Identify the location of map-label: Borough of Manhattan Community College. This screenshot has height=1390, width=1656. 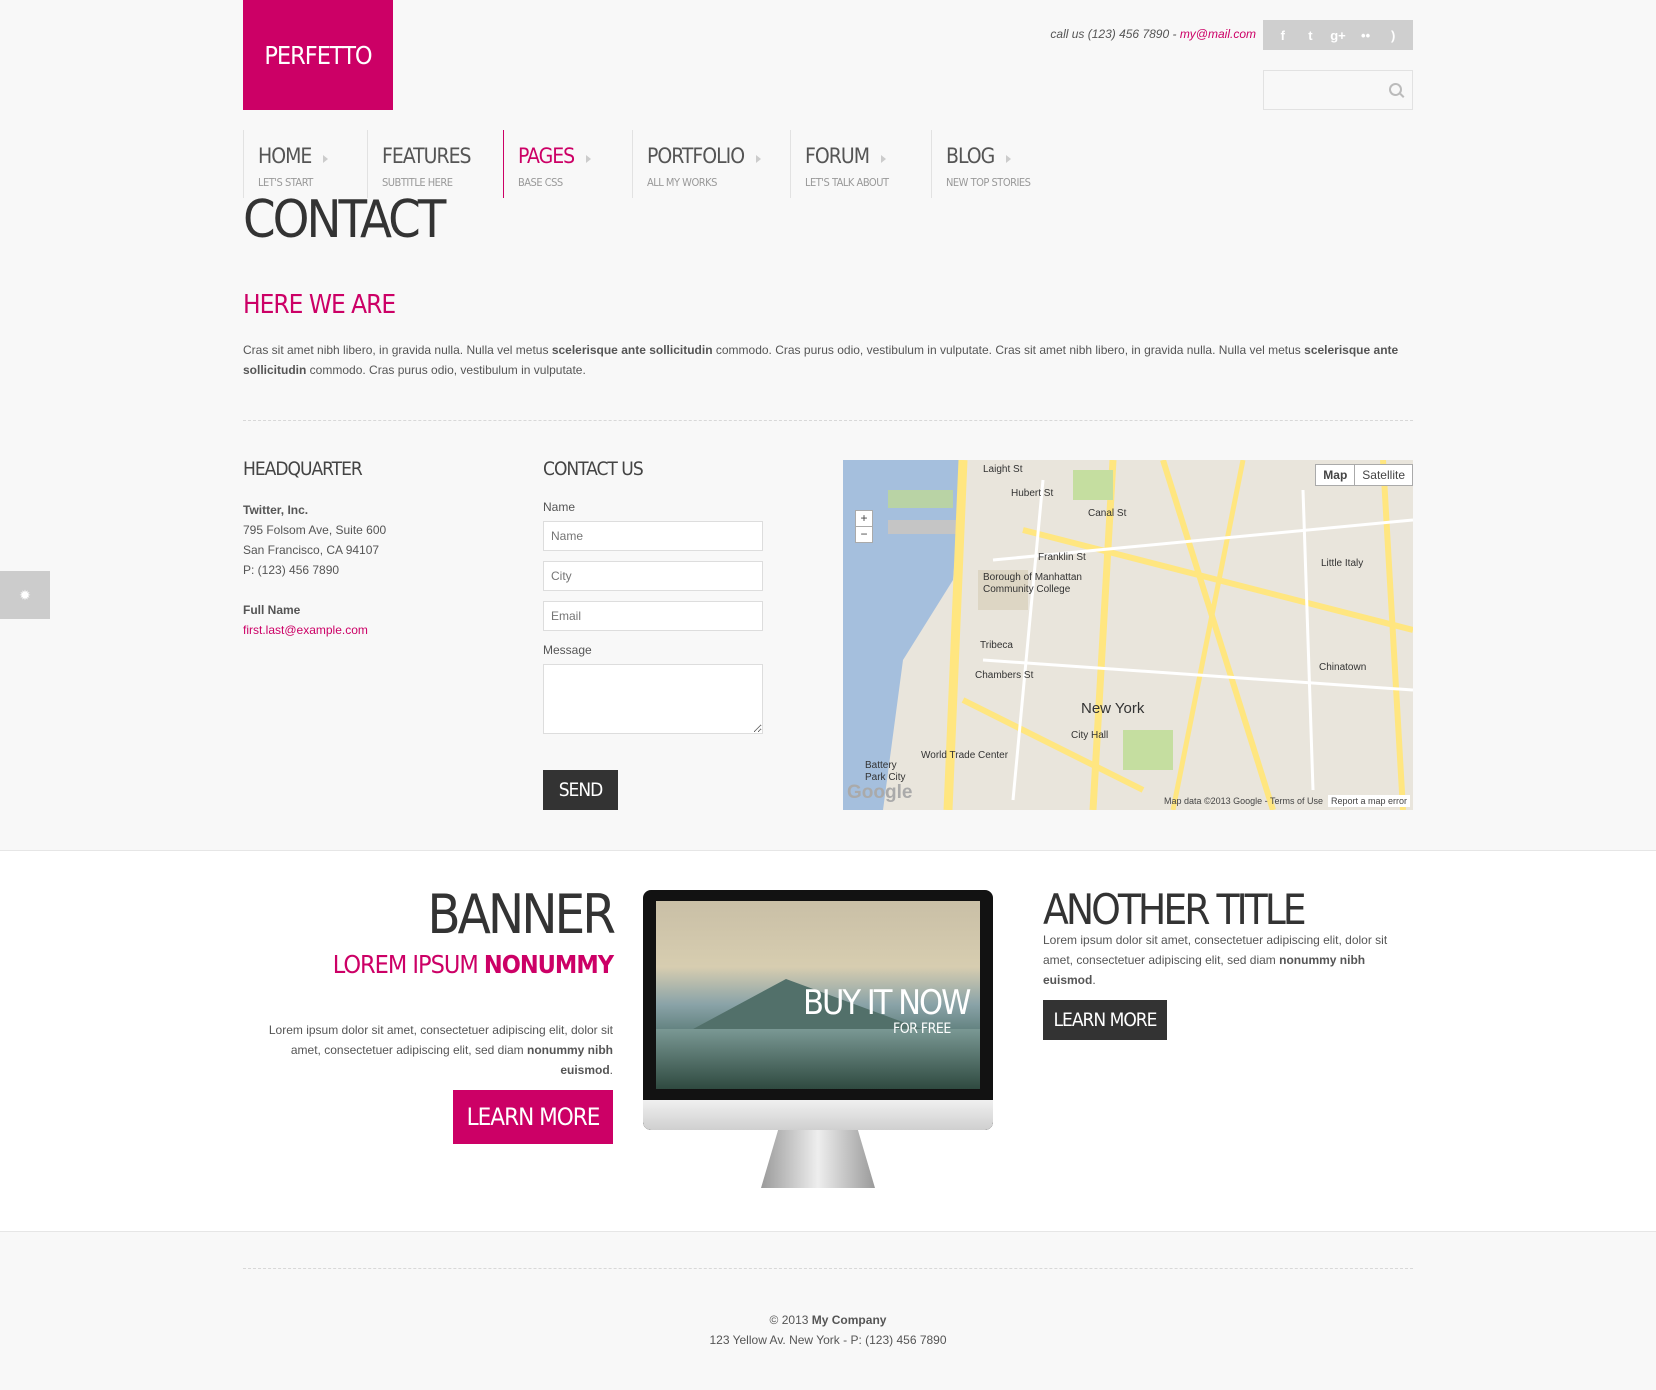
(1032, 583).